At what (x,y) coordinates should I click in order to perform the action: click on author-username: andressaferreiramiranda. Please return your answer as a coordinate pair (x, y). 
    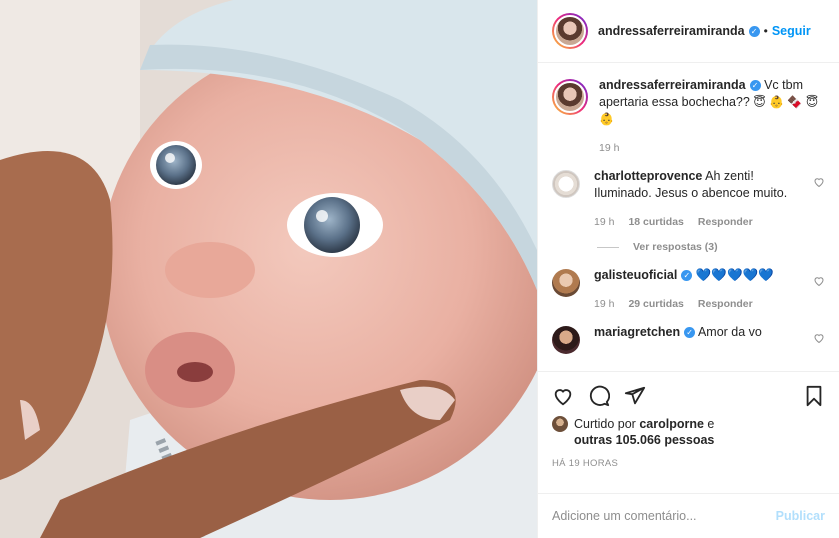
    Looking at the image, I should click on (671, 31).